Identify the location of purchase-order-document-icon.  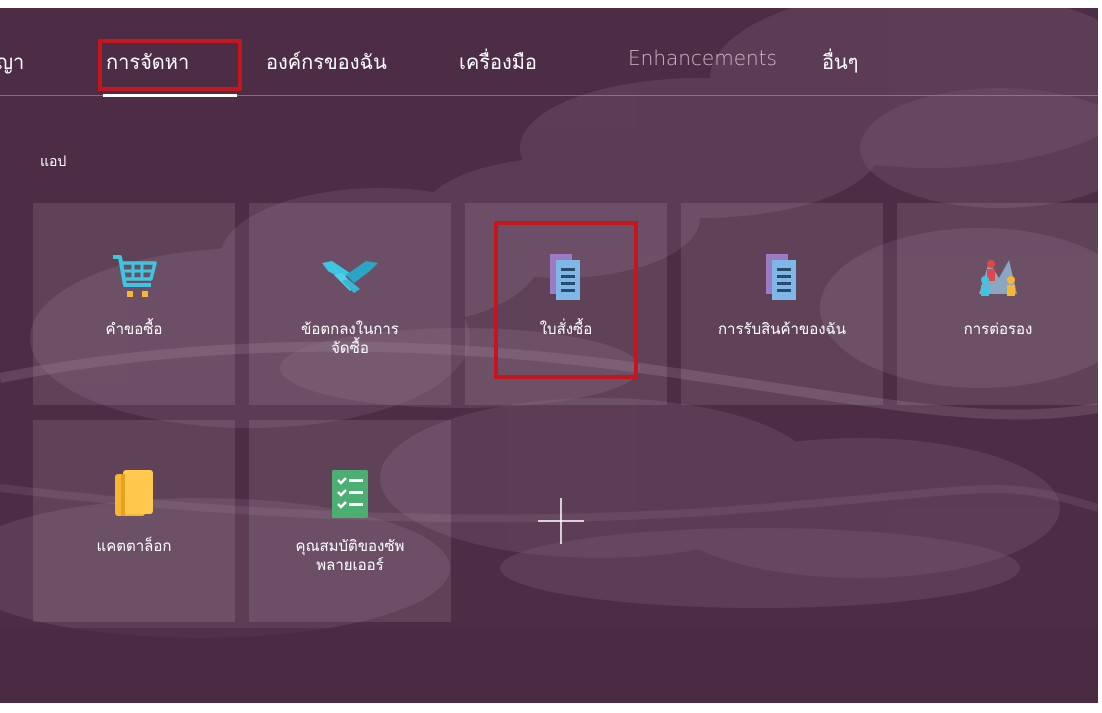
(566, 277).